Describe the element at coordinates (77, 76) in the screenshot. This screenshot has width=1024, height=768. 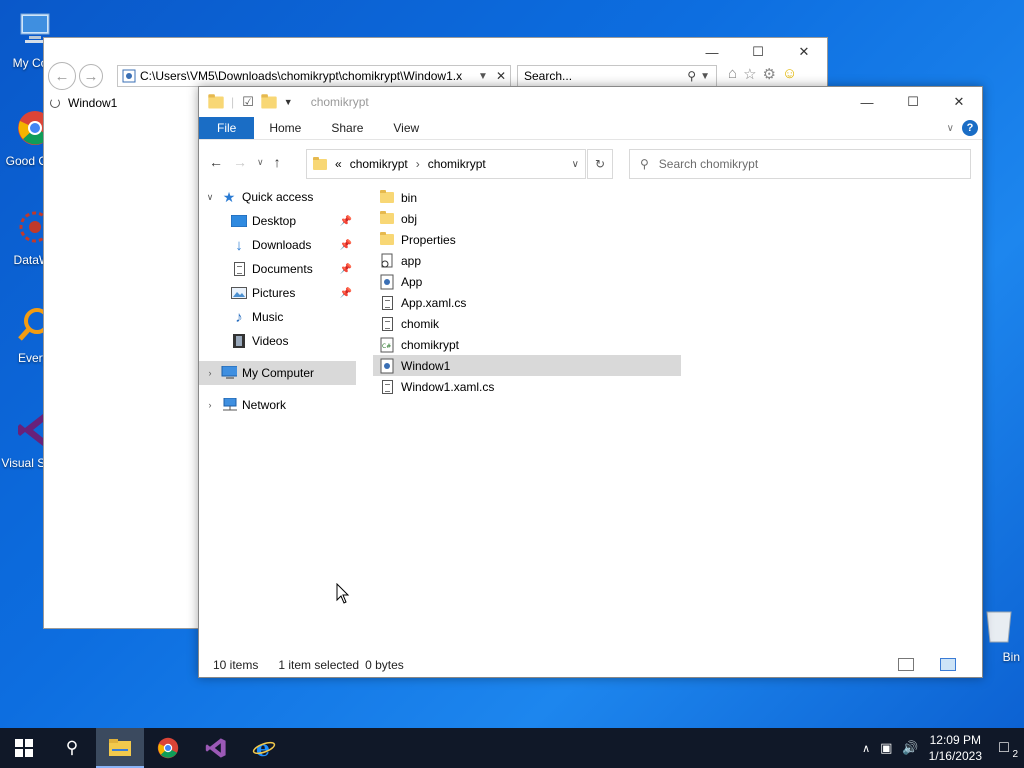
I see `ie-nav: ← →` at that location.